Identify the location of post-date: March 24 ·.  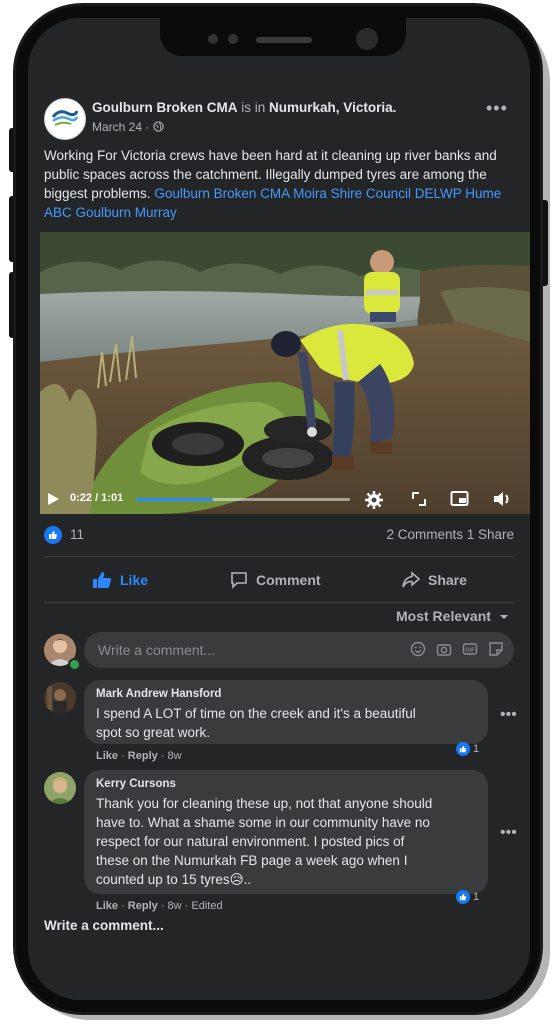
(128, 127).